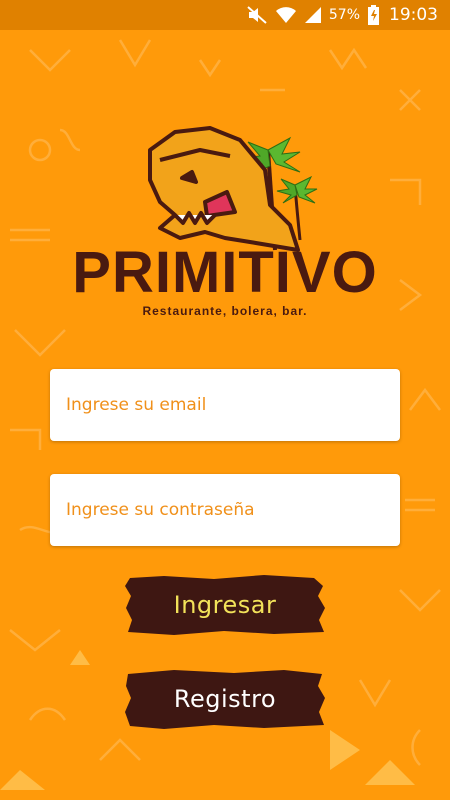 This screenshot has height=800, width=450. What do you see at coordinates (344, 15) in the screenshot?
I see `battery-percent: 57%` at bounding box center [344, 15].